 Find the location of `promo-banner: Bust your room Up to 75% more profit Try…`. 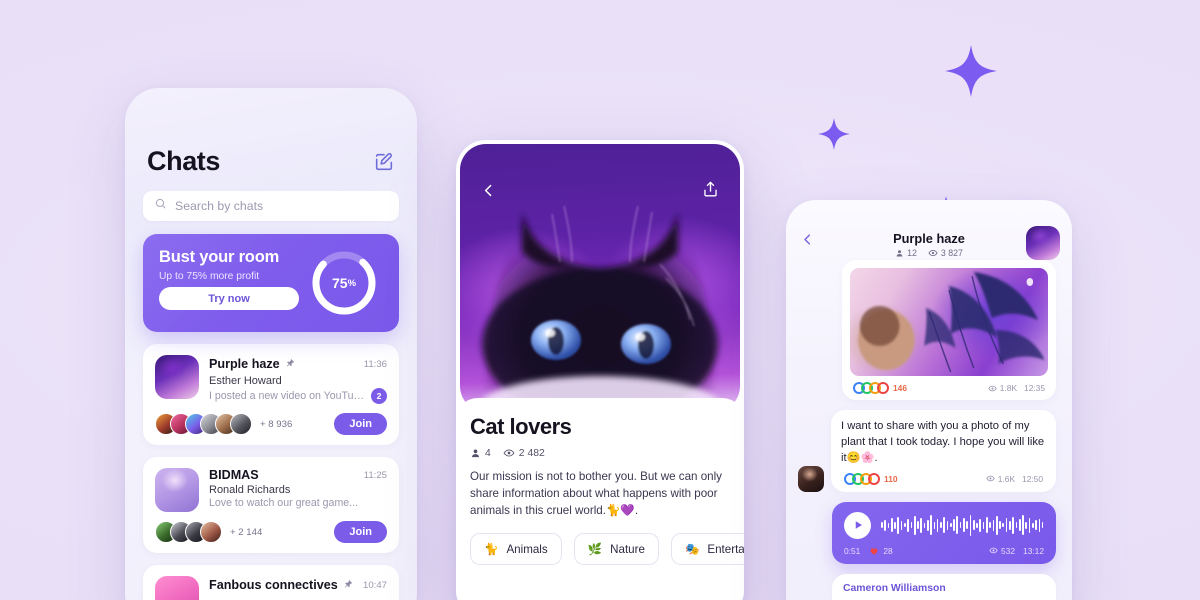

promo-banner: Bust your room Up to 75% more profit Try… is located at coordinates (271, 283).